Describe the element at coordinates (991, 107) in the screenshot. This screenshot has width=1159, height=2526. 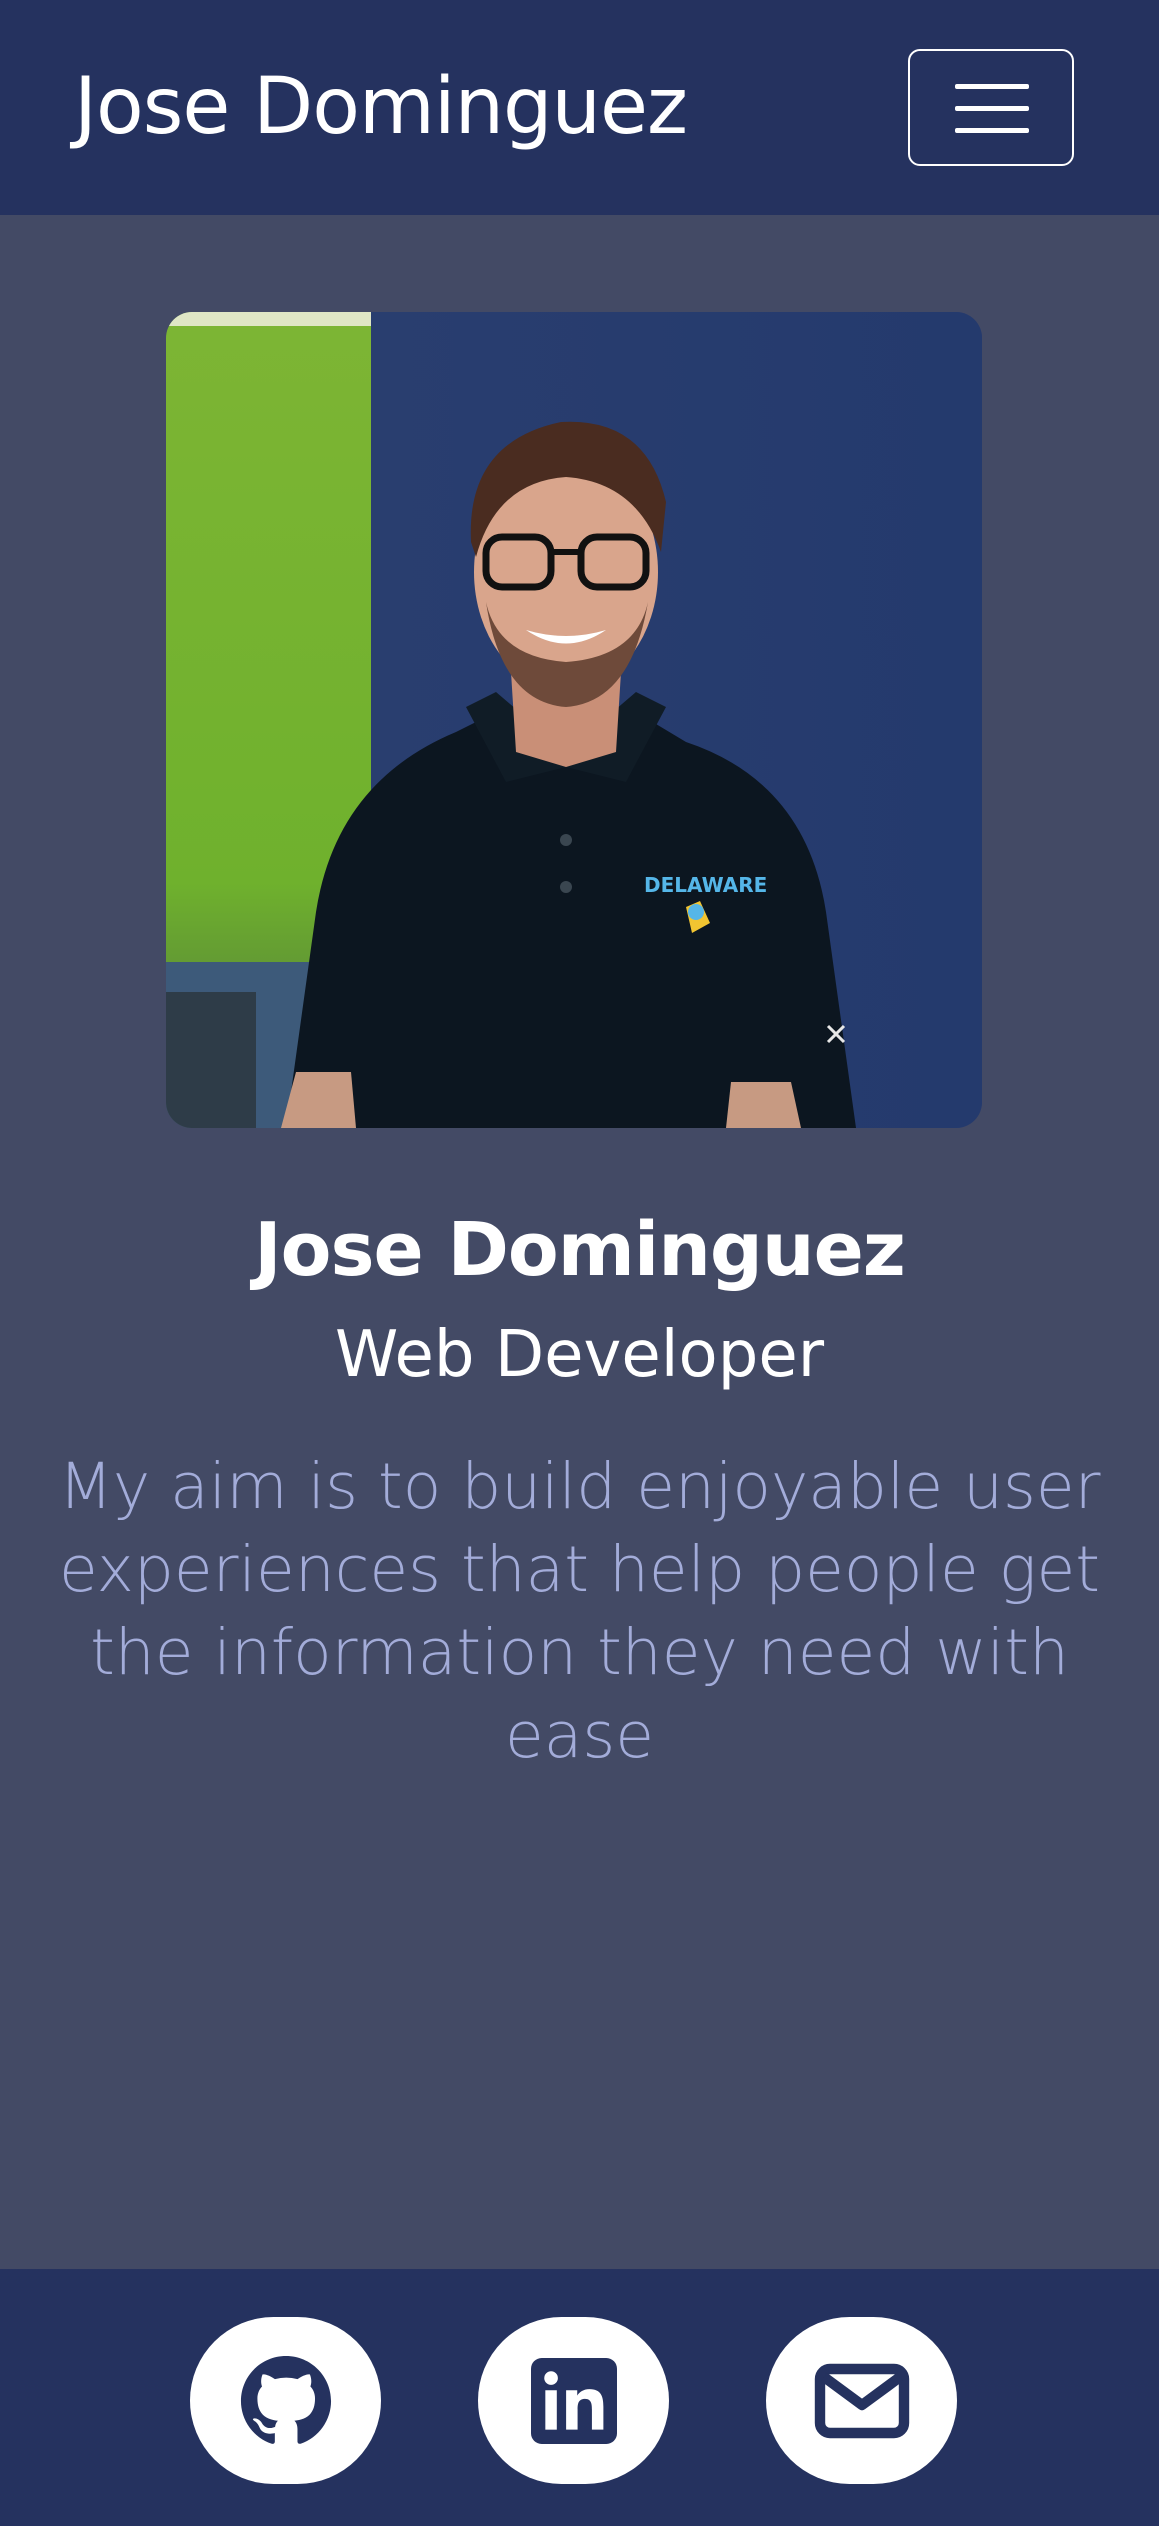
I see `menu-toggle-button` at that location.